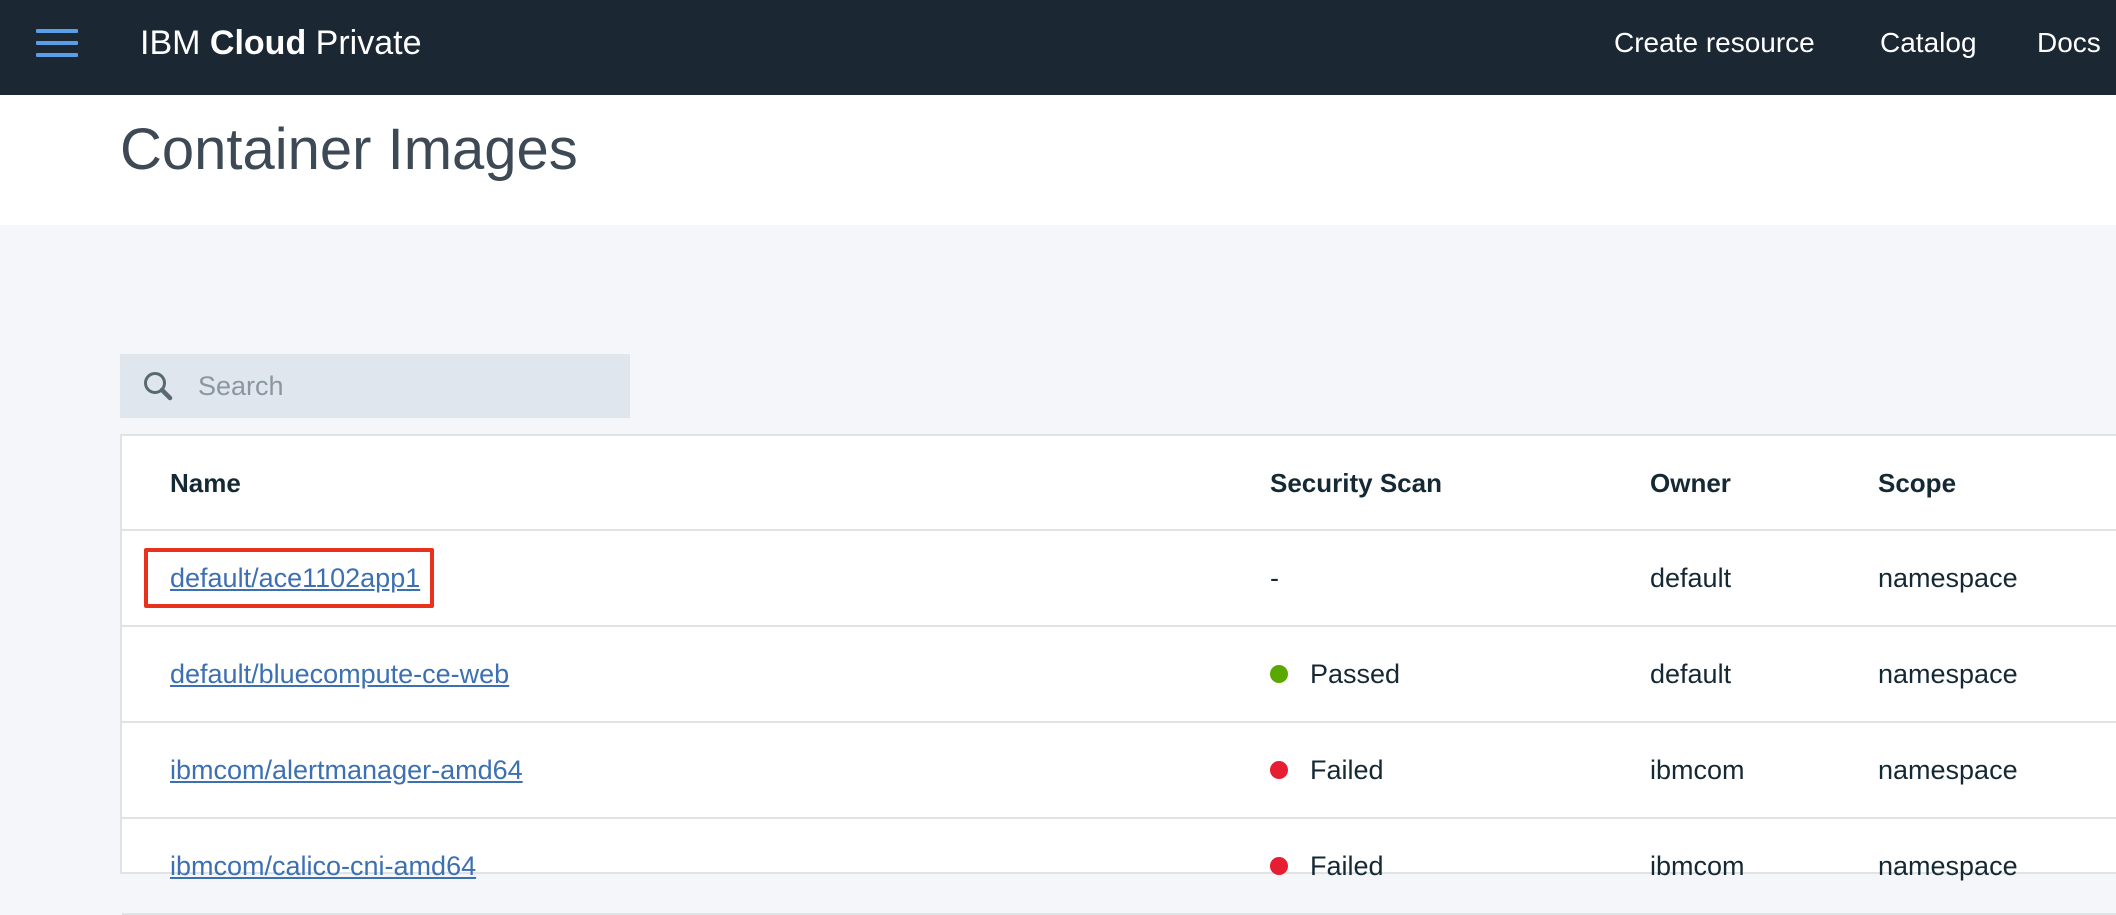 The height and width of the screenshot is (915, 2116). What do you see at coordinates (1279, 674) in the screenshot?
I see `status-passed-icon` at bounding box center [1279, 674].